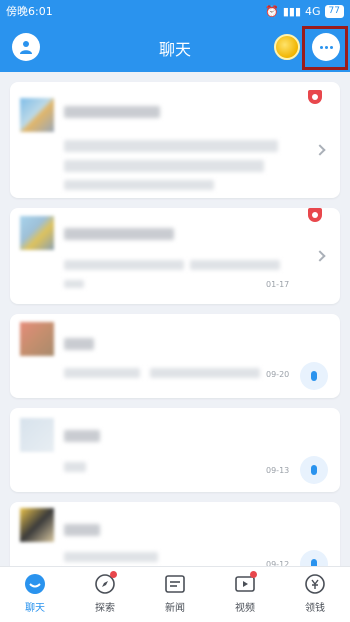  I want to click on status-time: 傍晚6:01, so click(29, 11).